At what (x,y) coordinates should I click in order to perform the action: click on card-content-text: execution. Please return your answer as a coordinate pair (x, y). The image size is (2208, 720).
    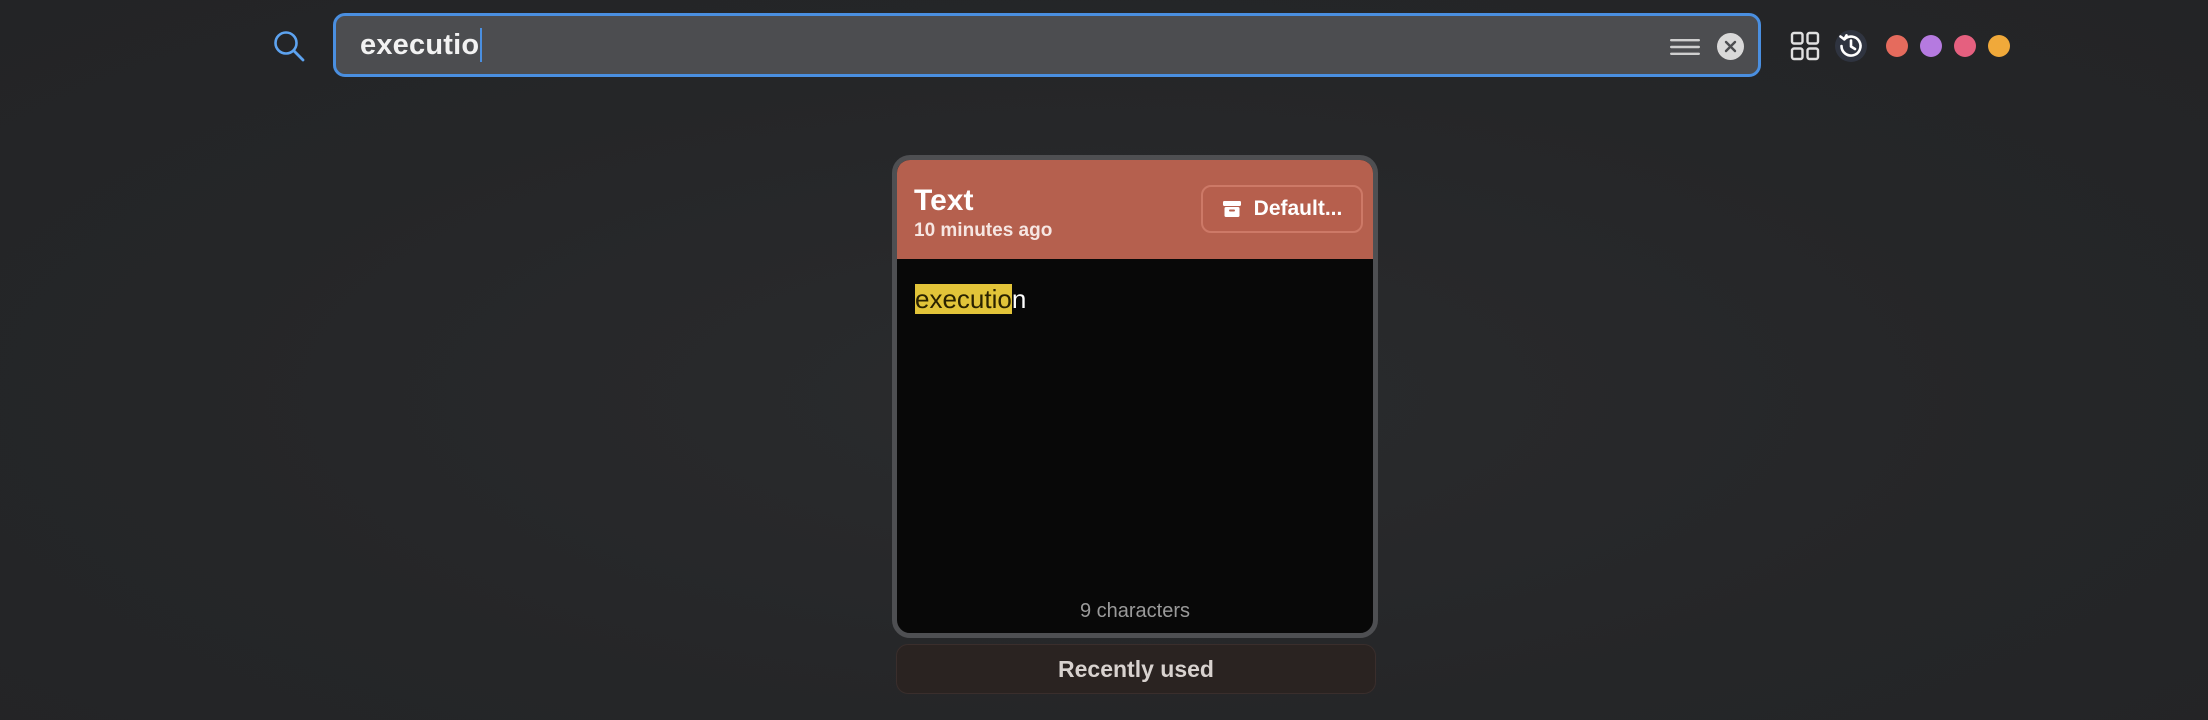
    Looking at the image, I should click on (970, 299).